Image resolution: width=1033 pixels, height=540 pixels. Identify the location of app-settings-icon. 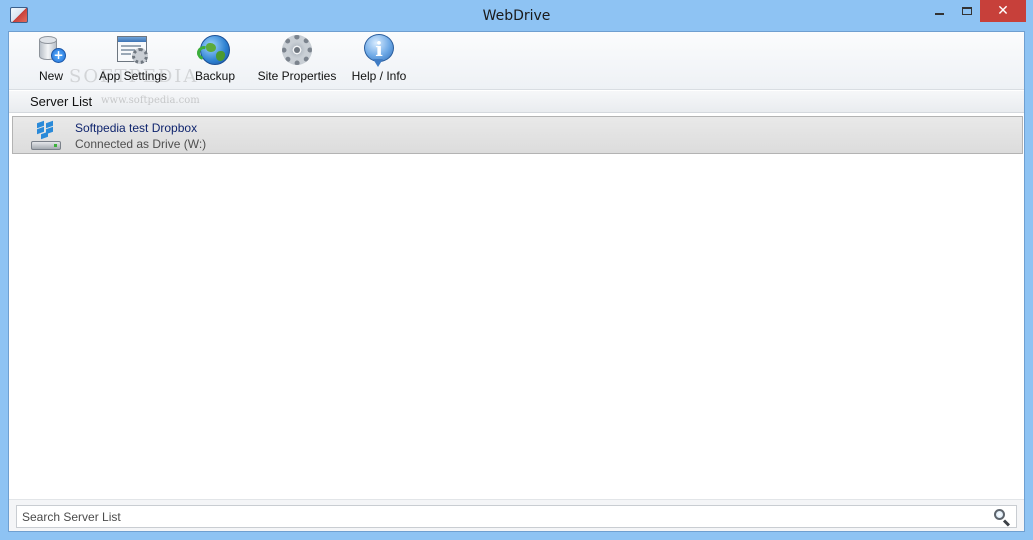
(133, 50).